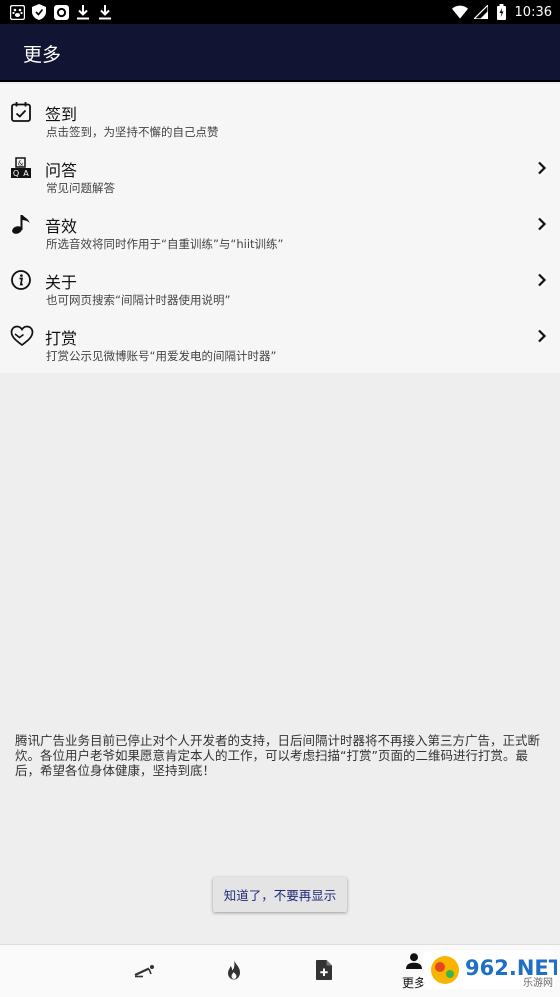 The image size is (560, 997). What do you see at coordinates (502, 12) in the screenshot?
I see `battery-icon` at bounding box center [502, 12].